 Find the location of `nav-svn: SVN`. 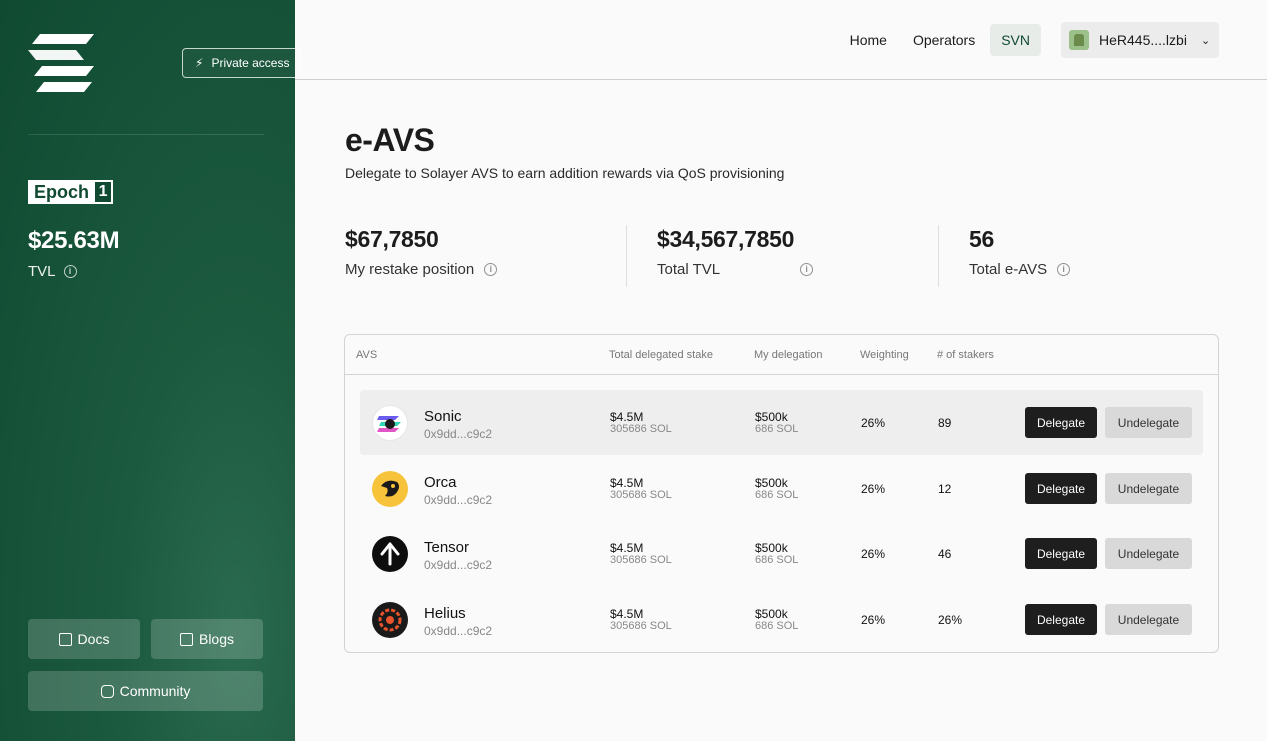

nav-svn: SVN is located at coordinates (1015, 40).